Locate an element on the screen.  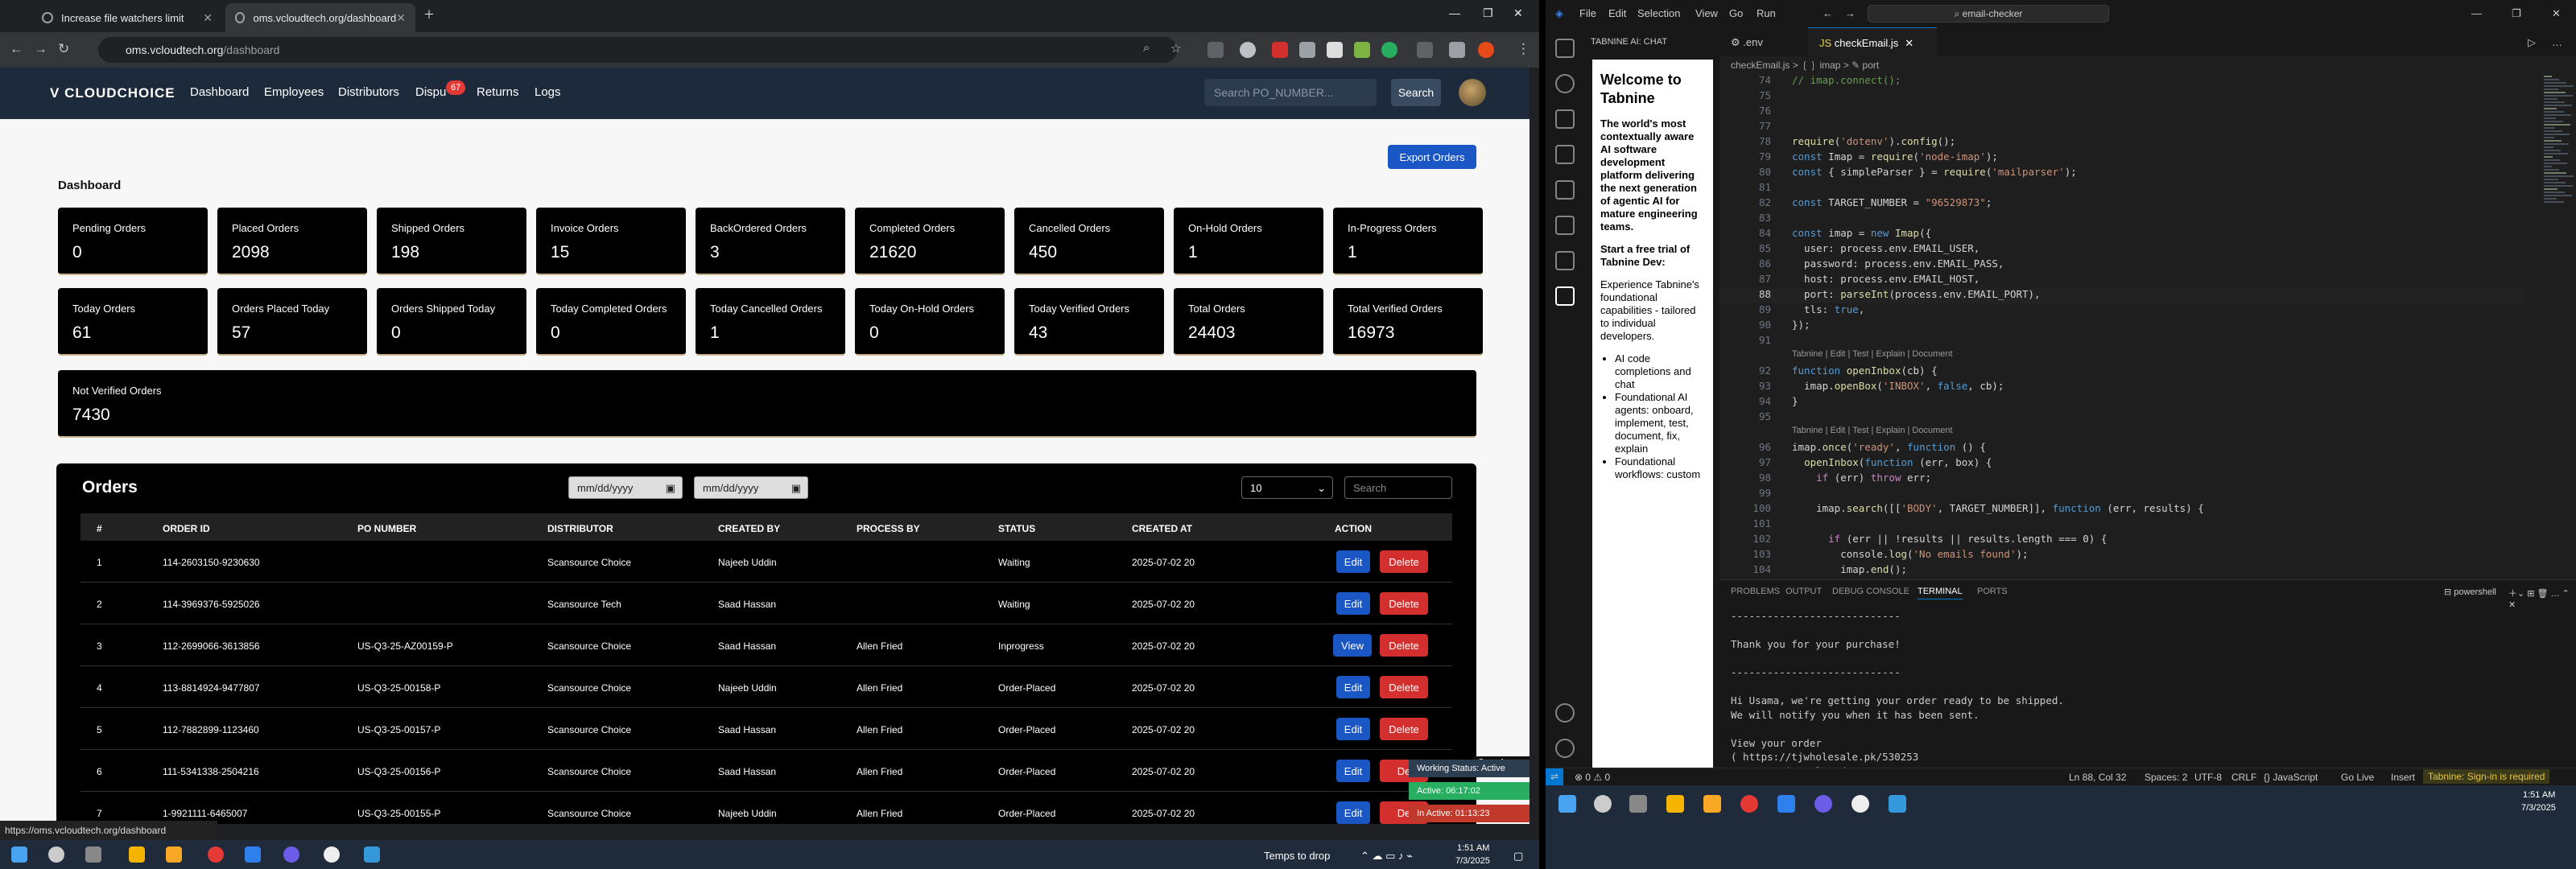
nav-back-icon: ← is located at coordinates (1828, 13).